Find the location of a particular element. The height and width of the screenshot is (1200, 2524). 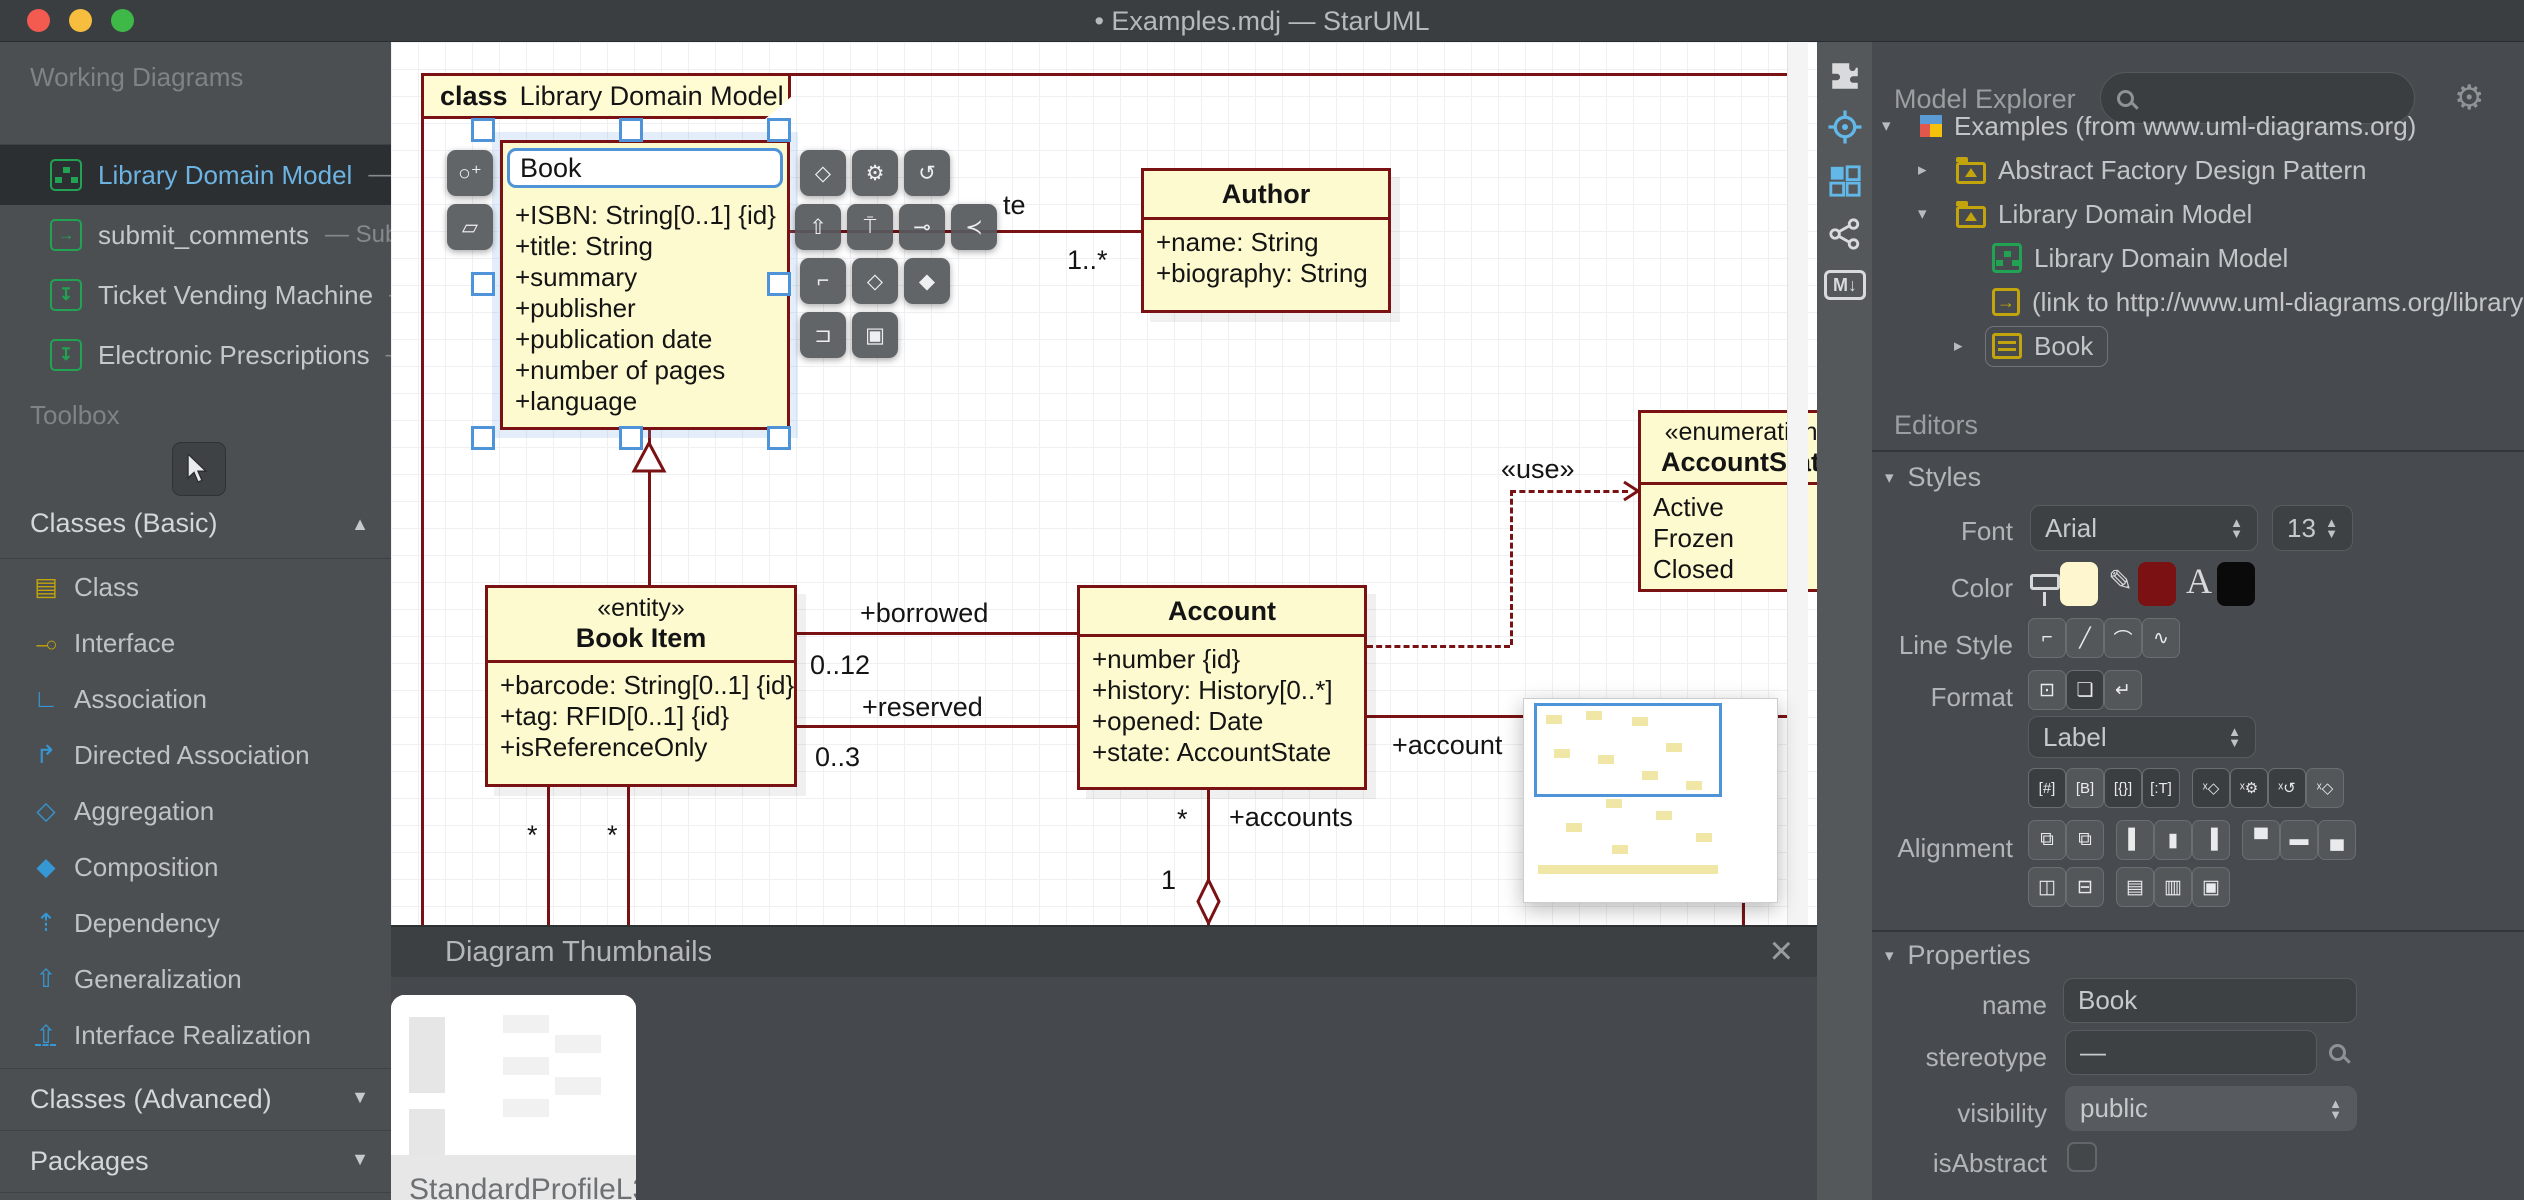

extensions-icon is located at coordinates (1844, 75).